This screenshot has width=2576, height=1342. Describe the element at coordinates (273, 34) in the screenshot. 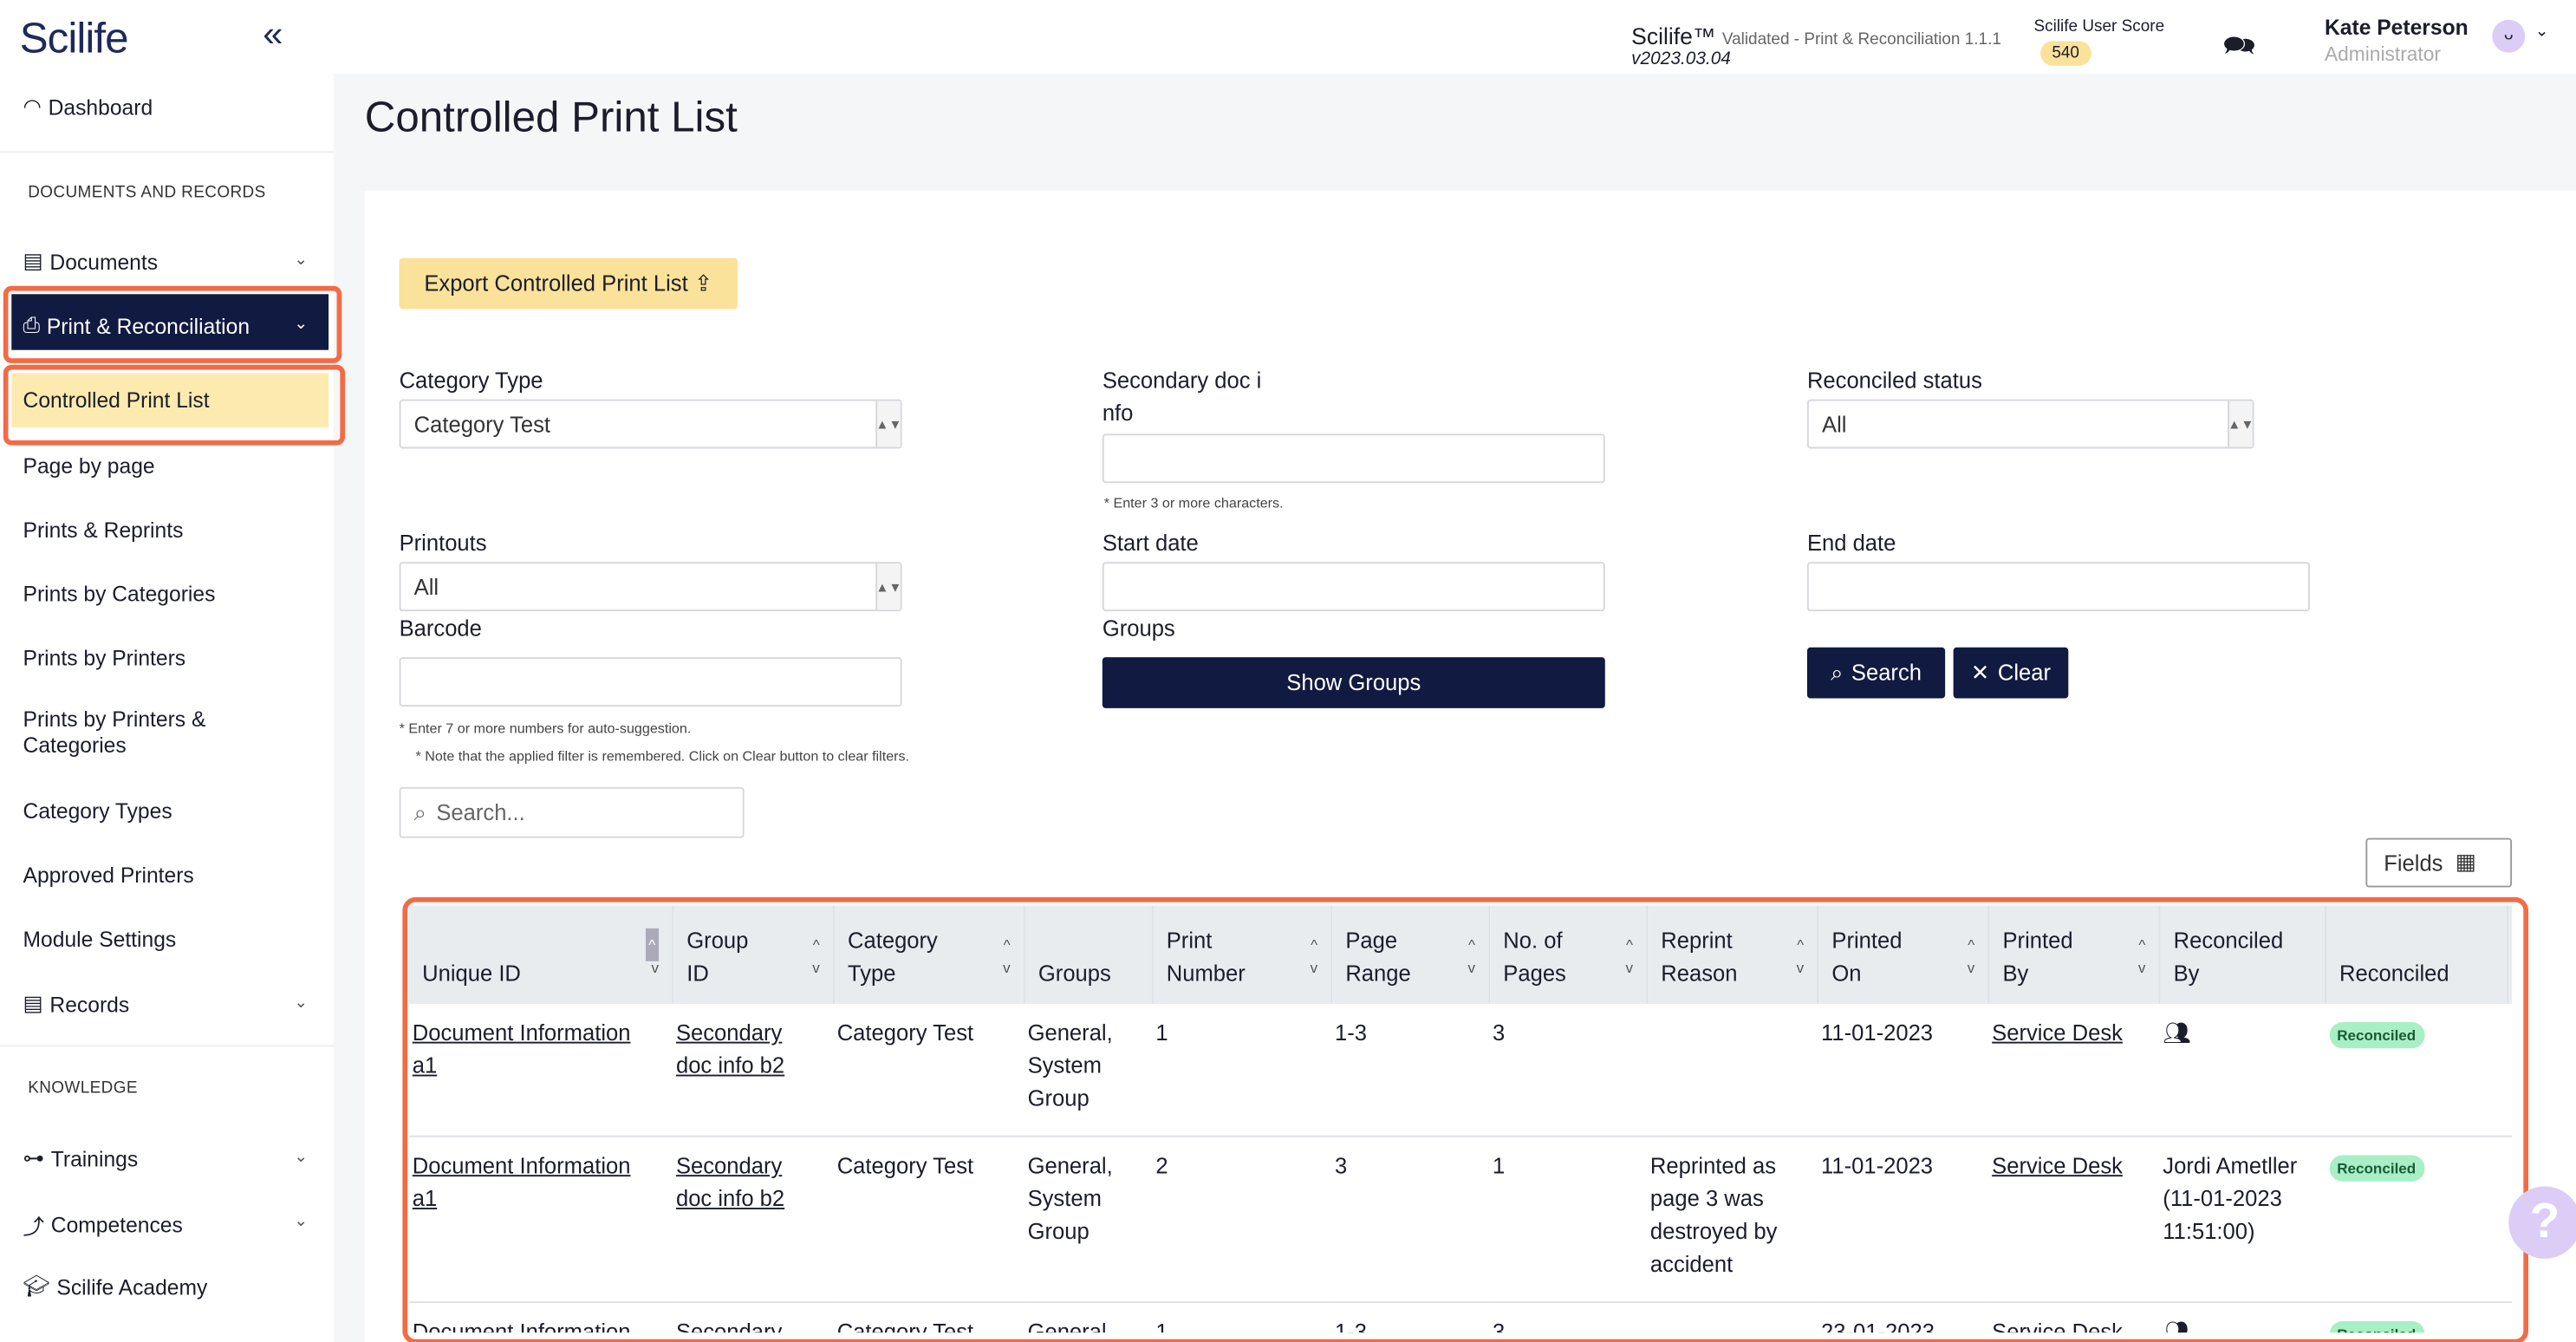

I see `collapse-sidebar-icon: «` at that location.